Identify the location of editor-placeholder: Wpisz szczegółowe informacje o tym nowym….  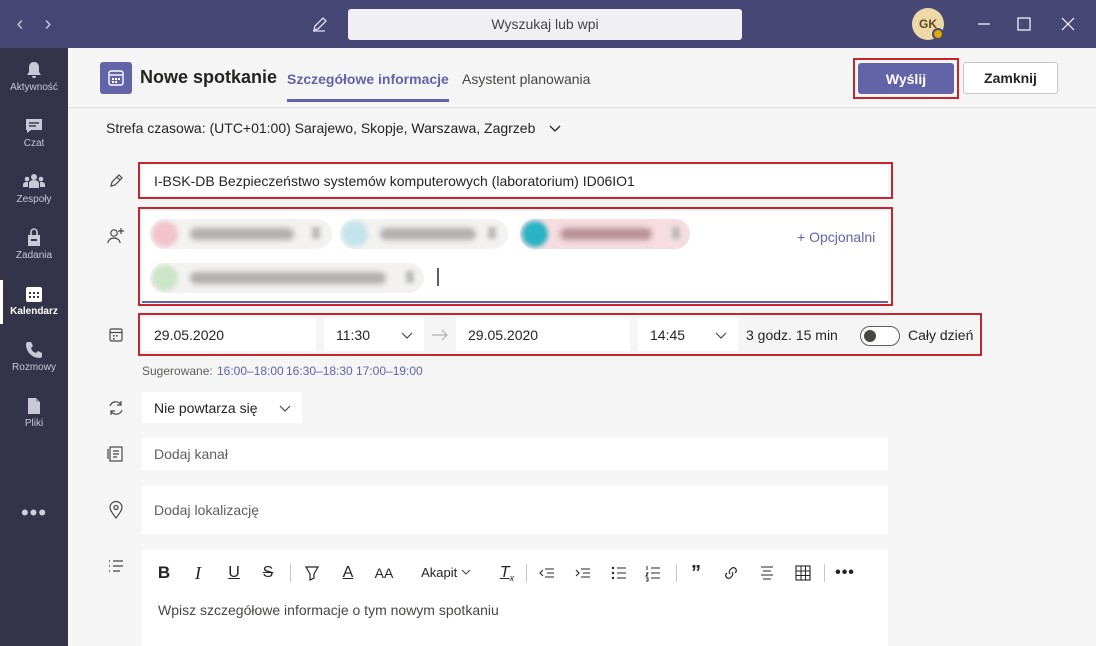
(328, 610).